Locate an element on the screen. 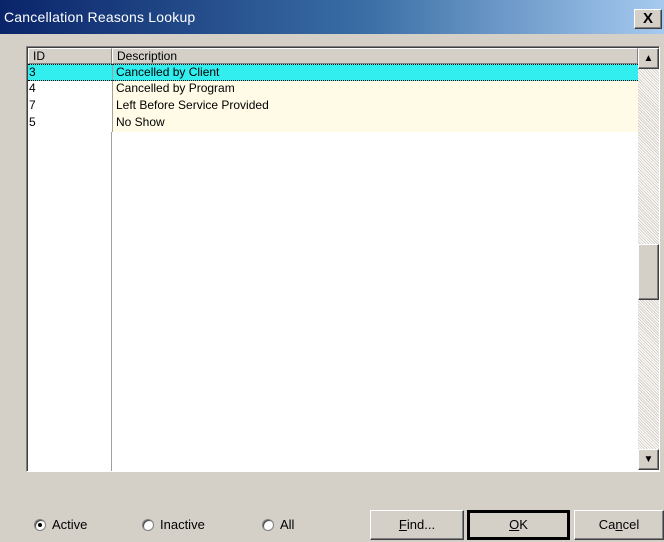 The image size is (664, 542). close-button: X is located at coordinates (648, 19).